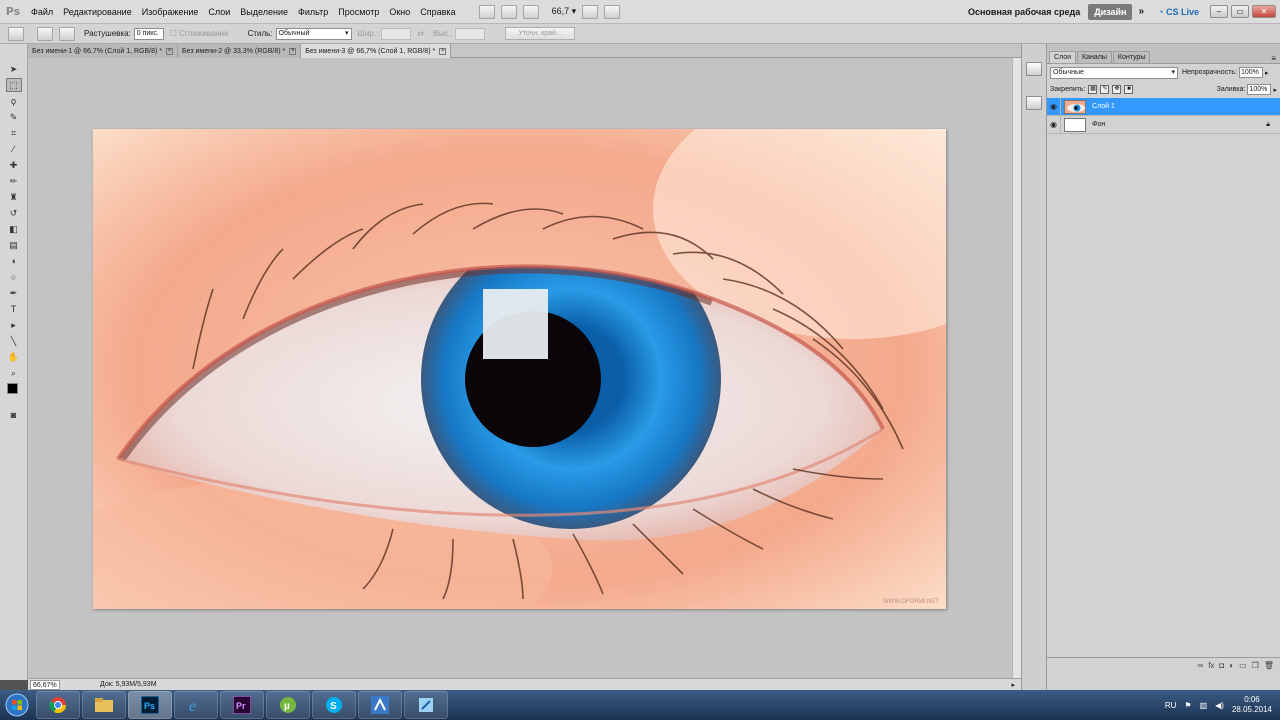 This screenshot has width=1280, height=720. I want to click on menu-filter: Фильтр, so click(313, 12).